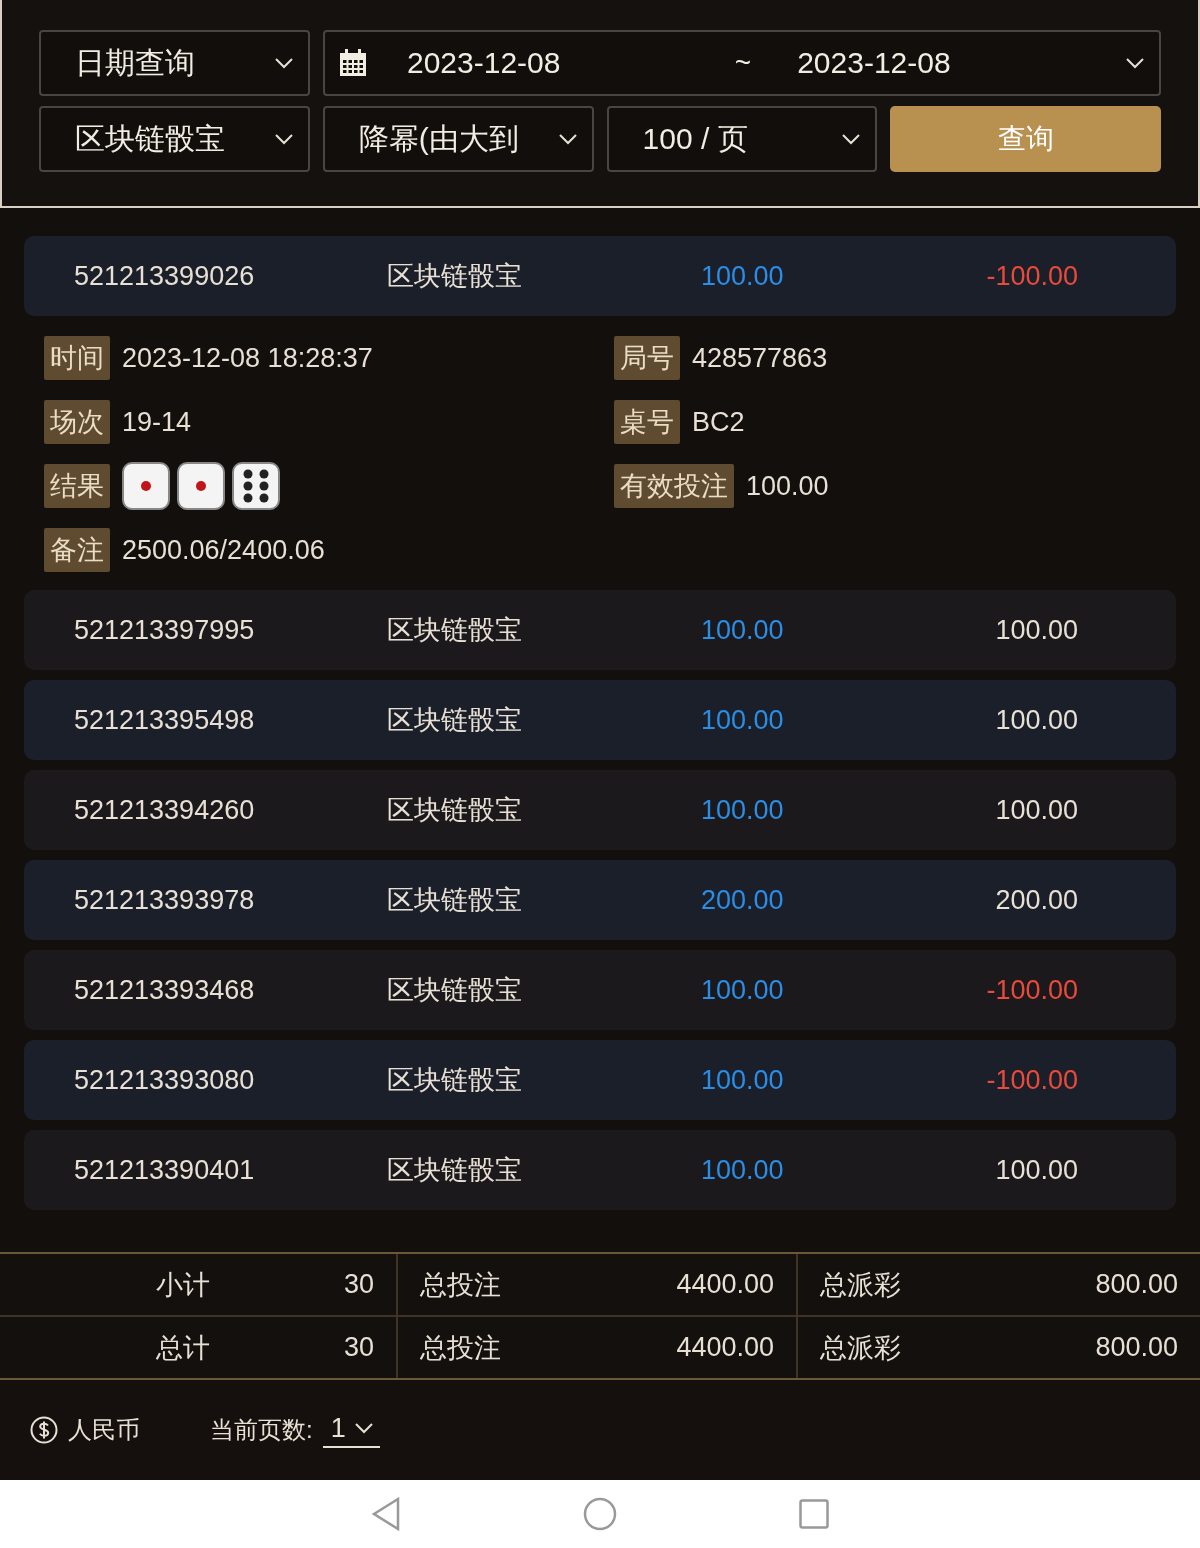 Image resolution: width=1200 pixels, height=1548 pixels. I want to click on order-id: 521213393468, so click(165, 990).